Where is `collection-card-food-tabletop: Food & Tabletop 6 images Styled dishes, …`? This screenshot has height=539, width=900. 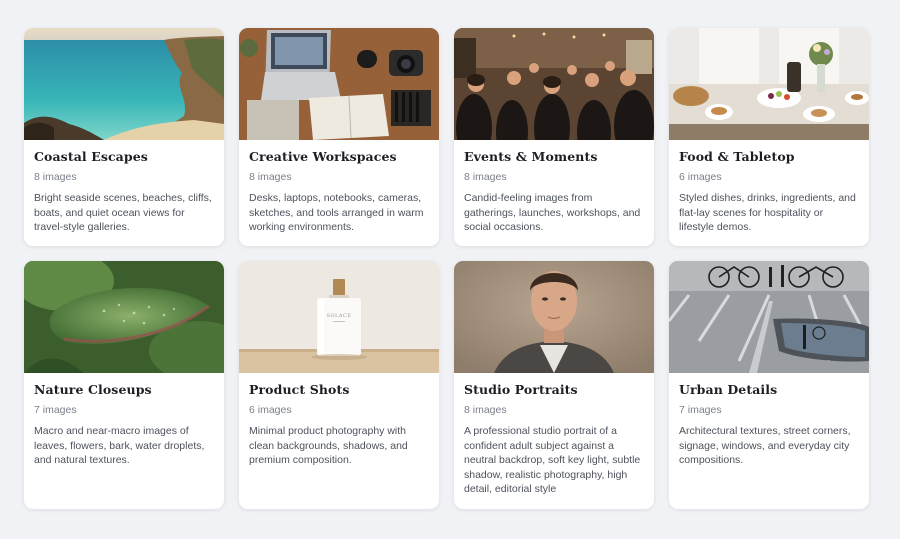 collection-card-food-tabletop: Food & Tabletop 6 images Styled dishes, … is located at coordinates (769, 137).